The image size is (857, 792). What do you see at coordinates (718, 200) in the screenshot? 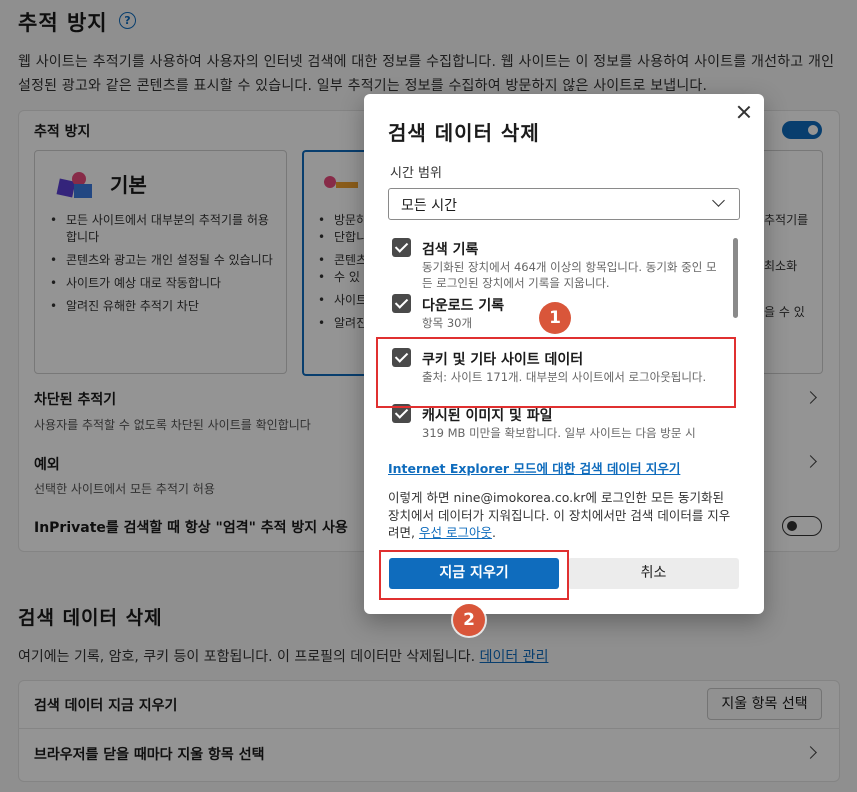
I see `chevron-down-icon` at bounding box center [718, 200].